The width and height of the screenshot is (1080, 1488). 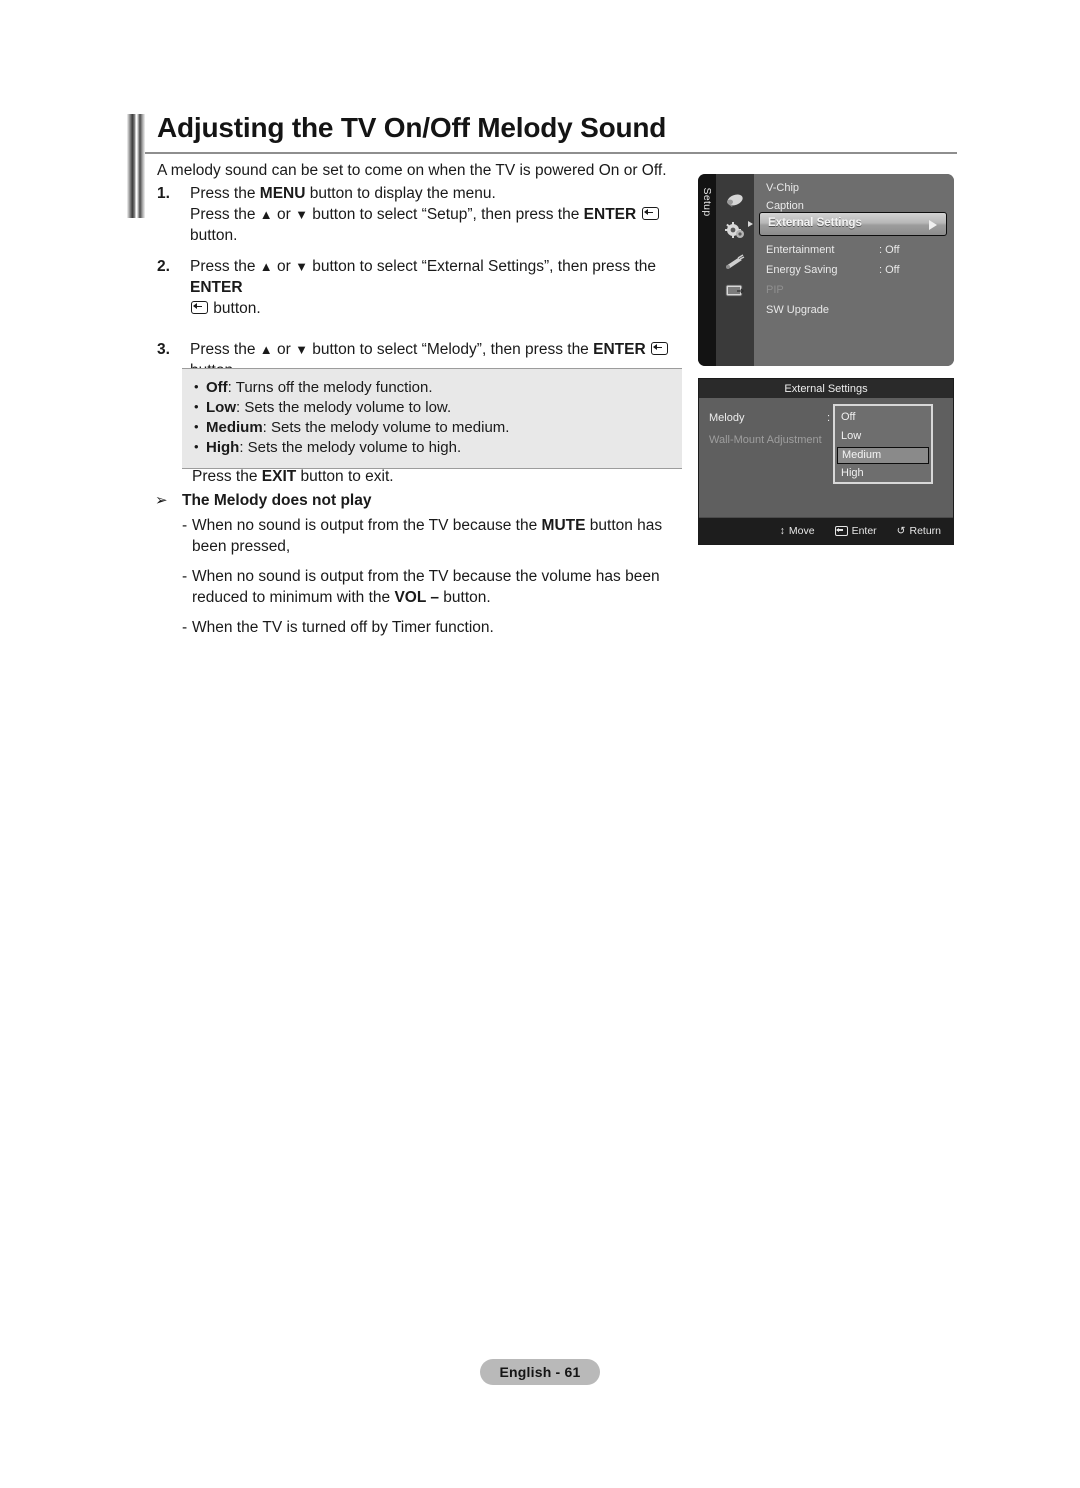 I want to click on exit-instruction: Press the EXIT button to exit., so click(x=293, y=476).